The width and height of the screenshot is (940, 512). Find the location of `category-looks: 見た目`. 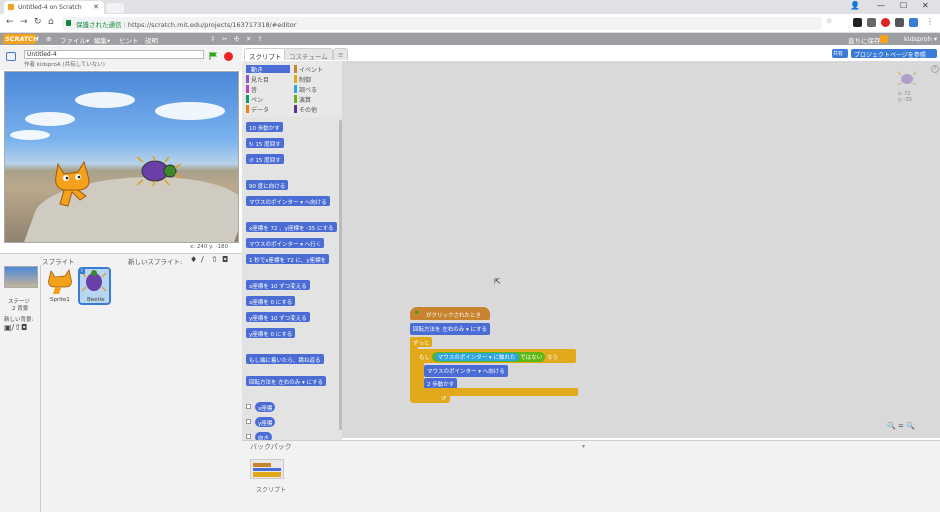

category-looks: 見た目 is located at coordinates (257, 79).